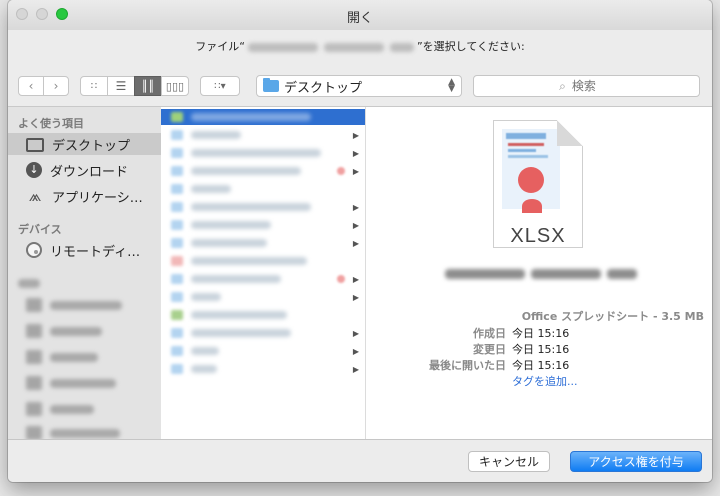 The image size is (720, 496). What do you see at coordinates (570, 133) in the screenshot?
I see `page-fold` at bounding box center [570, 133].